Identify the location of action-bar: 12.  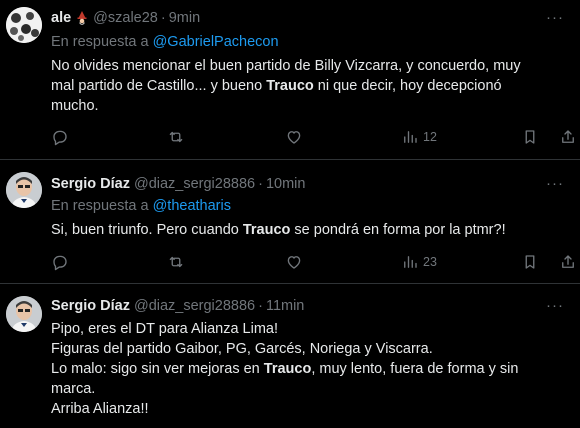
(312, 138).